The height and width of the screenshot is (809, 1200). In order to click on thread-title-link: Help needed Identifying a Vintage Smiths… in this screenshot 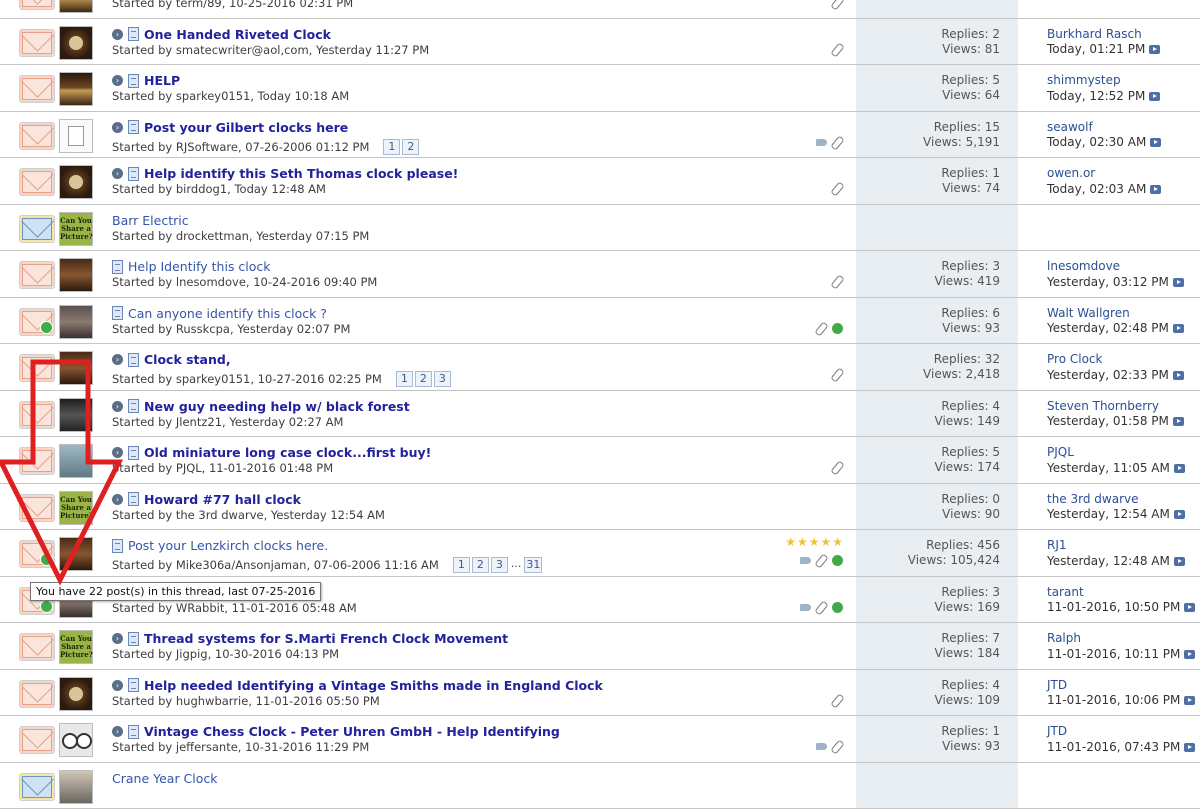, I will do `click(373, 685)`.